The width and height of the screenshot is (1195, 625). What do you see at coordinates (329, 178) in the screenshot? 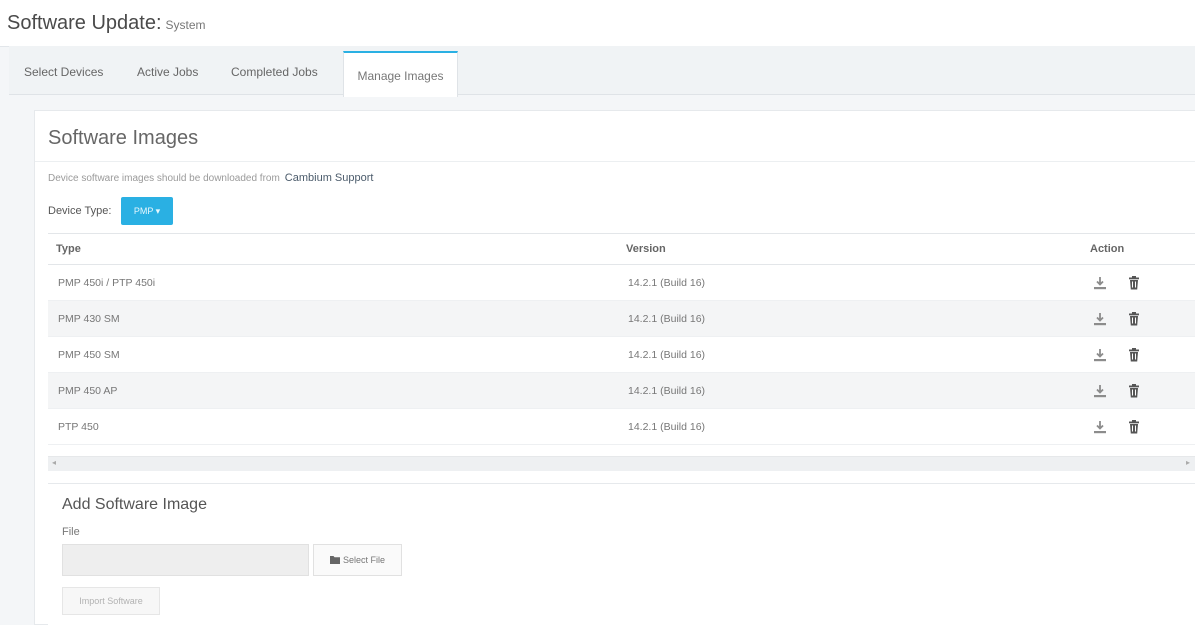
I see `cambium-support-link: Cambium Support` at bounding box center [329, 178].